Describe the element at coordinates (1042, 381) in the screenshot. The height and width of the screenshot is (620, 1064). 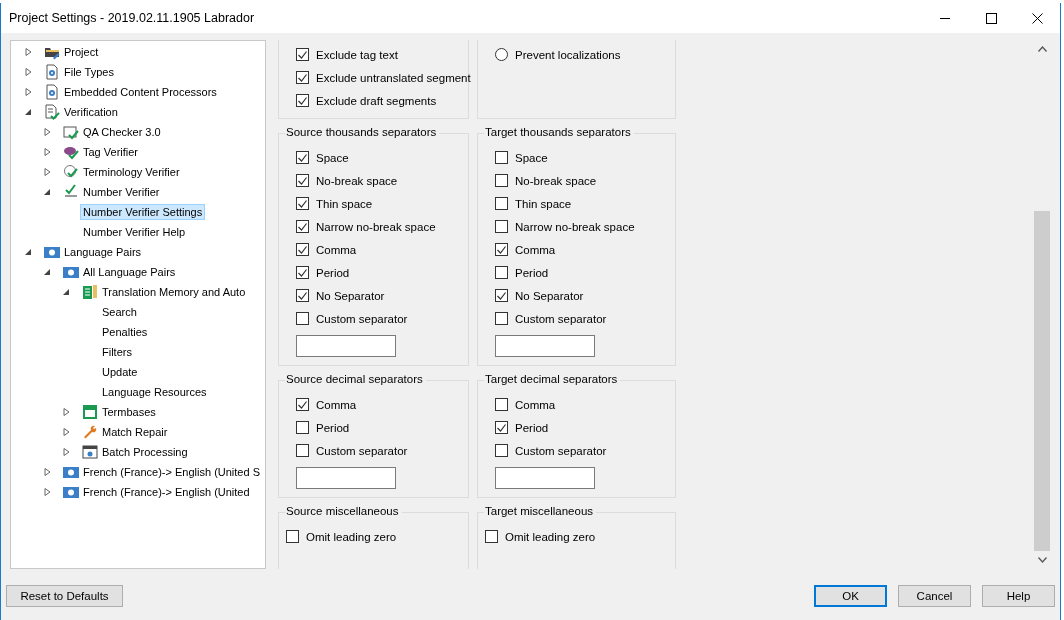
I see `scroll-thumb` at that location.